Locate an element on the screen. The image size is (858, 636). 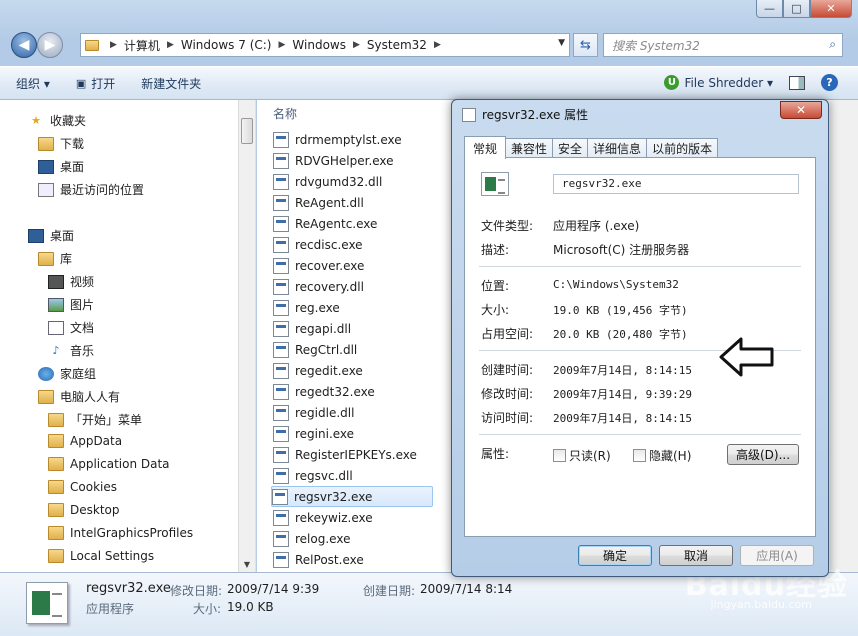
sidebar-item-libraries: 库 is located at coordinates (55, 258).